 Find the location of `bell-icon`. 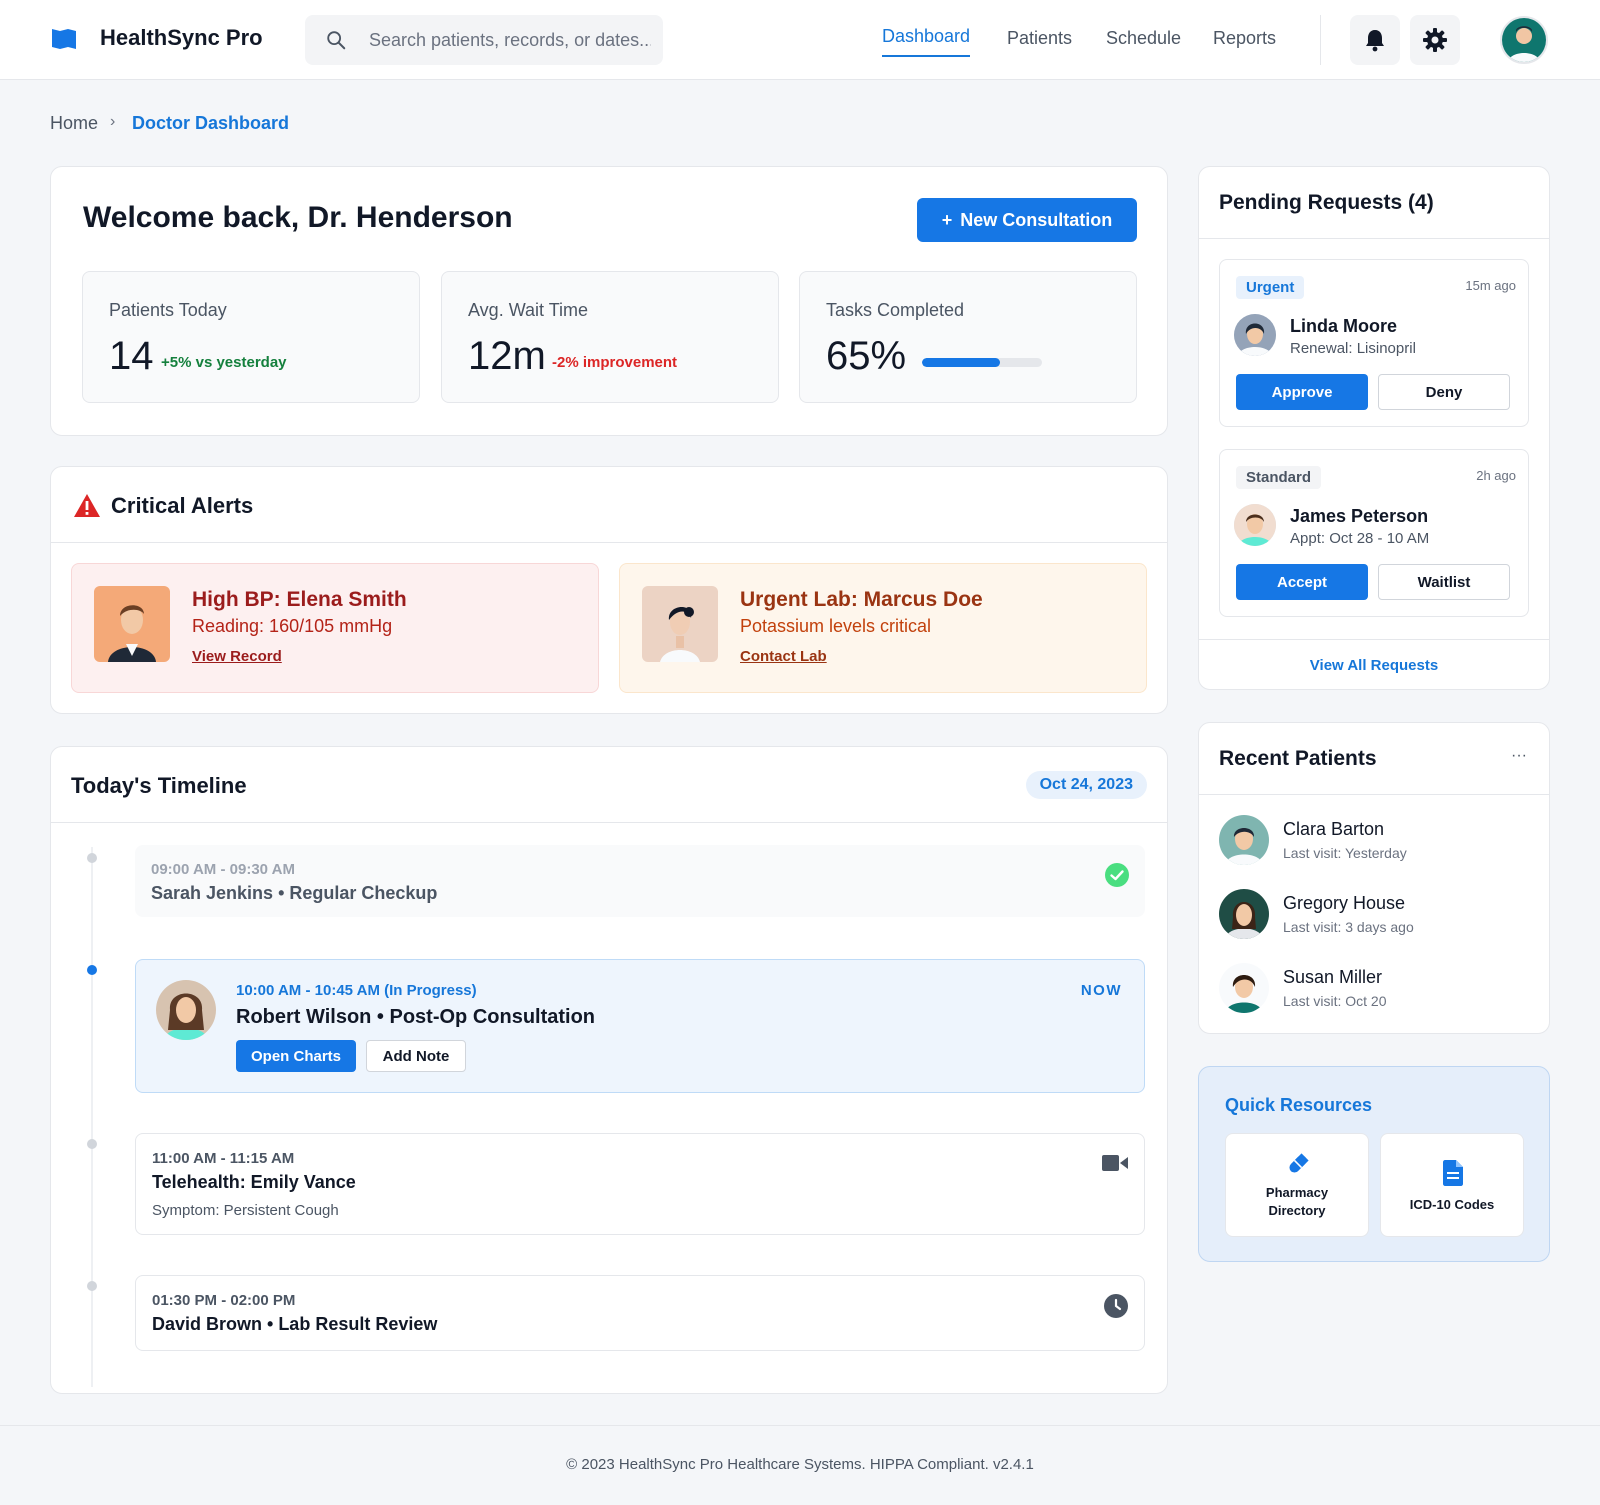

bell-icon is located at coordinates (1375, 41).